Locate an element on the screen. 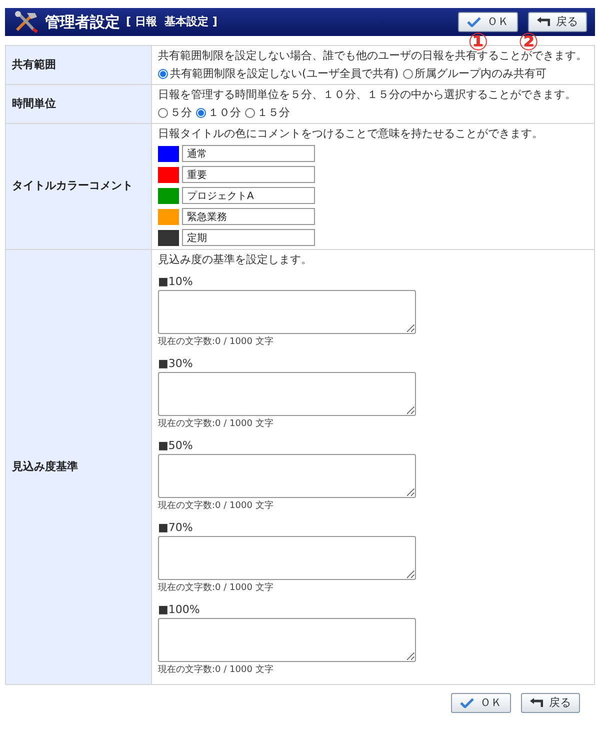 The image size is (600, 742). tools-icon is located at coordinates (26, 22).